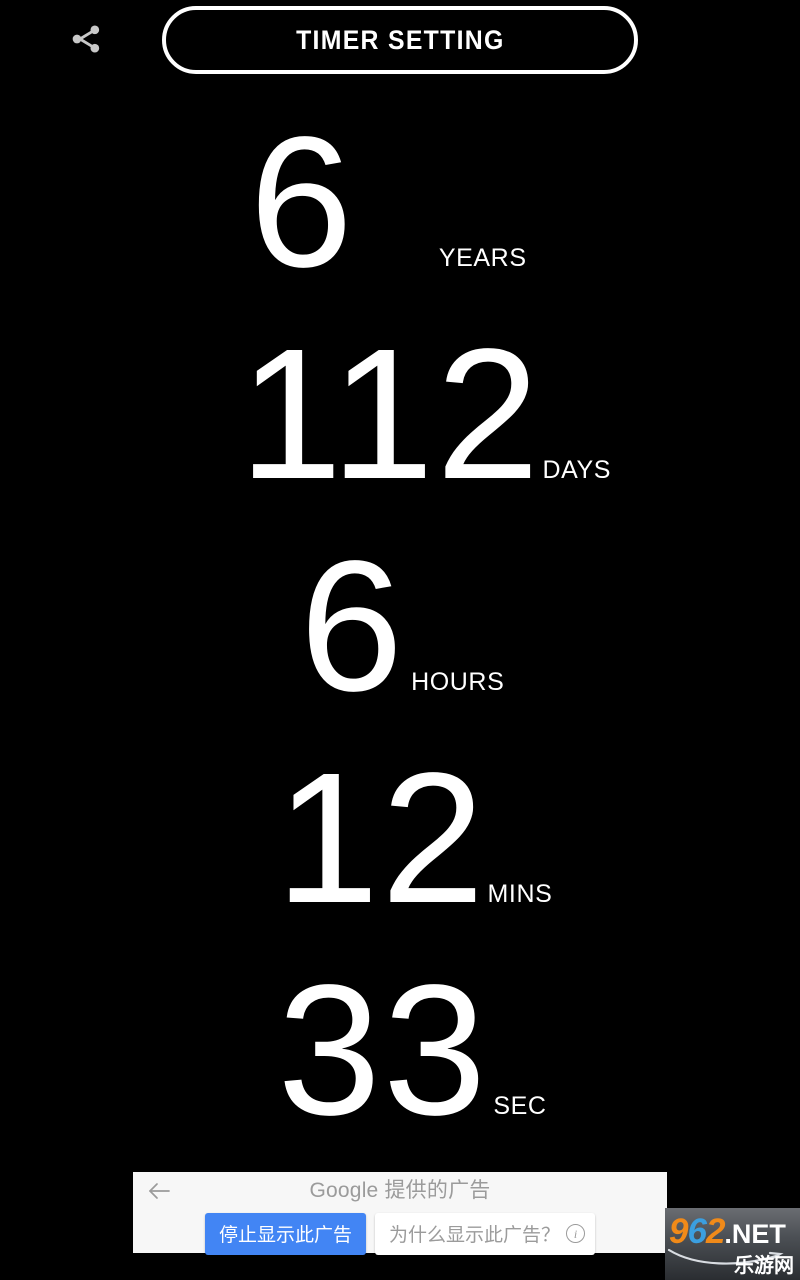 The image size is (800, 1280). I want to click on ad-header-text: Google 提供的广告, so click(400, 1190).